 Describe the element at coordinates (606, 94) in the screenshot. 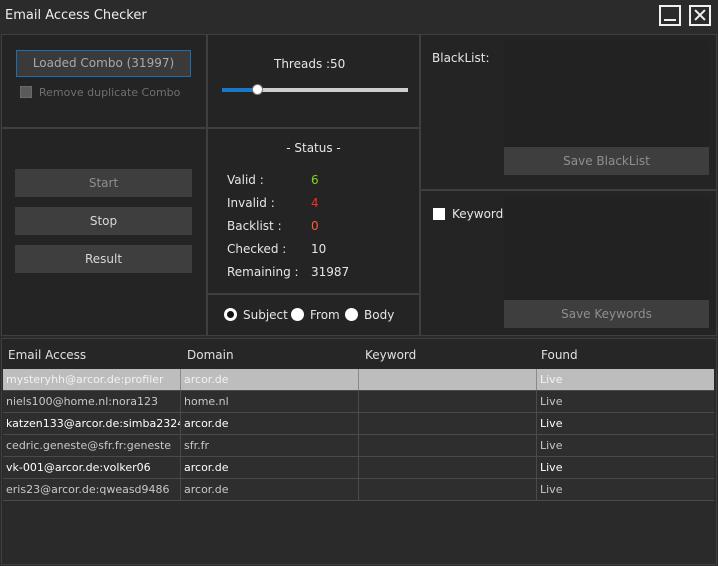

I see `blacklist-textarea` at that location.